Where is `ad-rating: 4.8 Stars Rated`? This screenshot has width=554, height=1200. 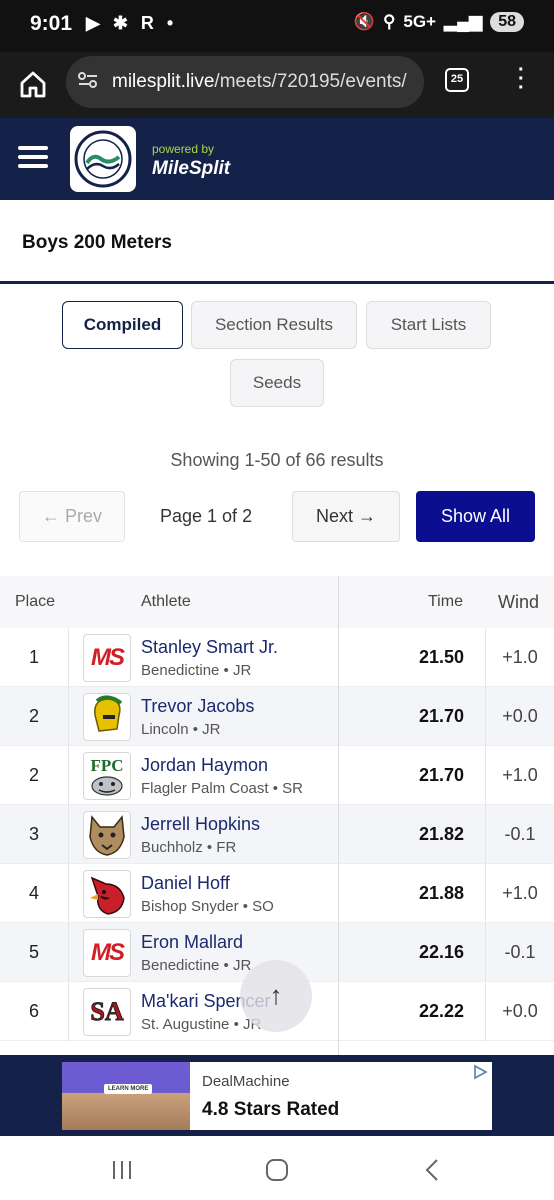
ad-rating: 4.8 Stars Rated is located at coordinates (271, 1109).